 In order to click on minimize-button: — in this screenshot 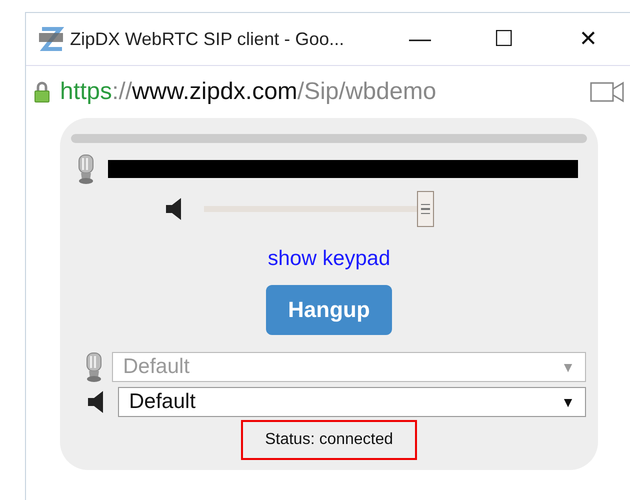, I will do `click(420, 39)`.